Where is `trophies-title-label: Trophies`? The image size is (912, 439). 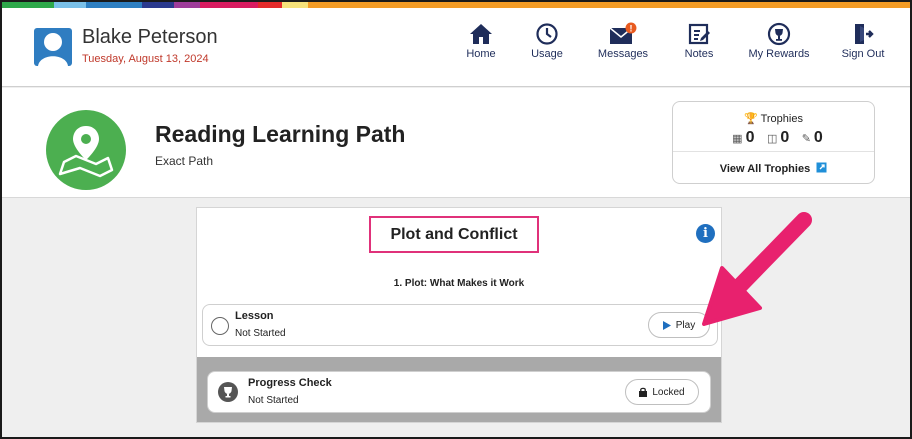
trophies-title-label: Trophies is located at coordinates (781, 119).